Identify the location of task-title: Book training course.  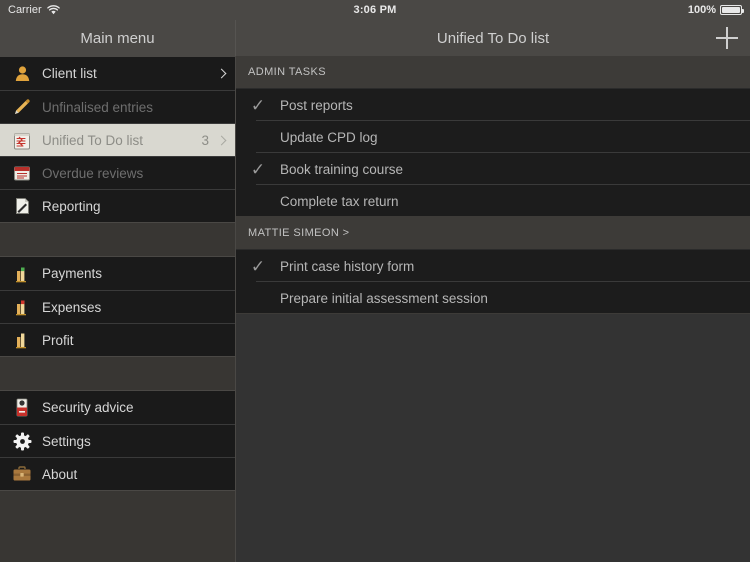
(342, 169).